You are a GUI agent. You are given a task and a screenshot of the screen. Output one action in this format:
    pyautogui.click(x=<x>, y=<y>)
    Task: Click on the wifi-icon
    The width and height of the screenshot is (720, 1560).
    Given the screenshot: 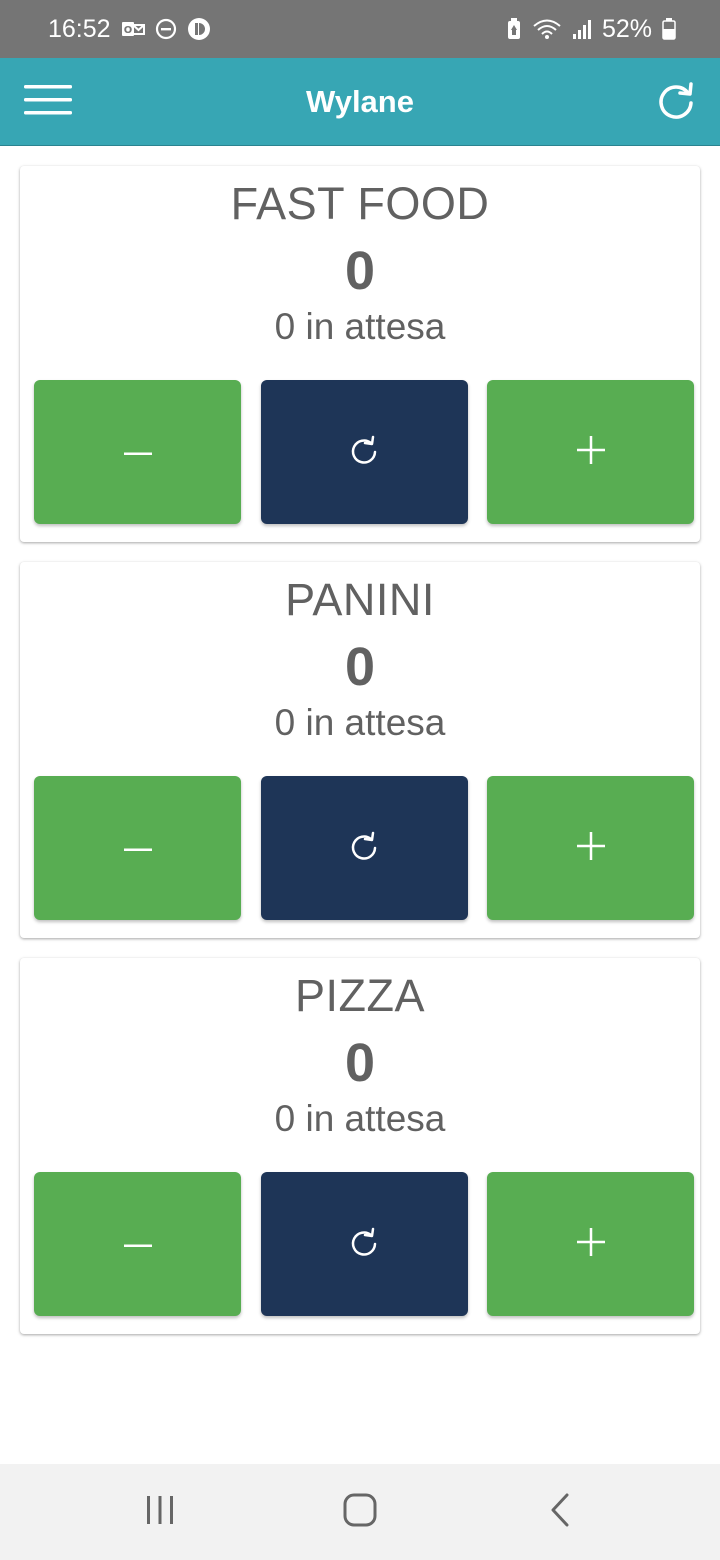 What is the action you would take?
    pyautogui.click(x=547, y=29)
    